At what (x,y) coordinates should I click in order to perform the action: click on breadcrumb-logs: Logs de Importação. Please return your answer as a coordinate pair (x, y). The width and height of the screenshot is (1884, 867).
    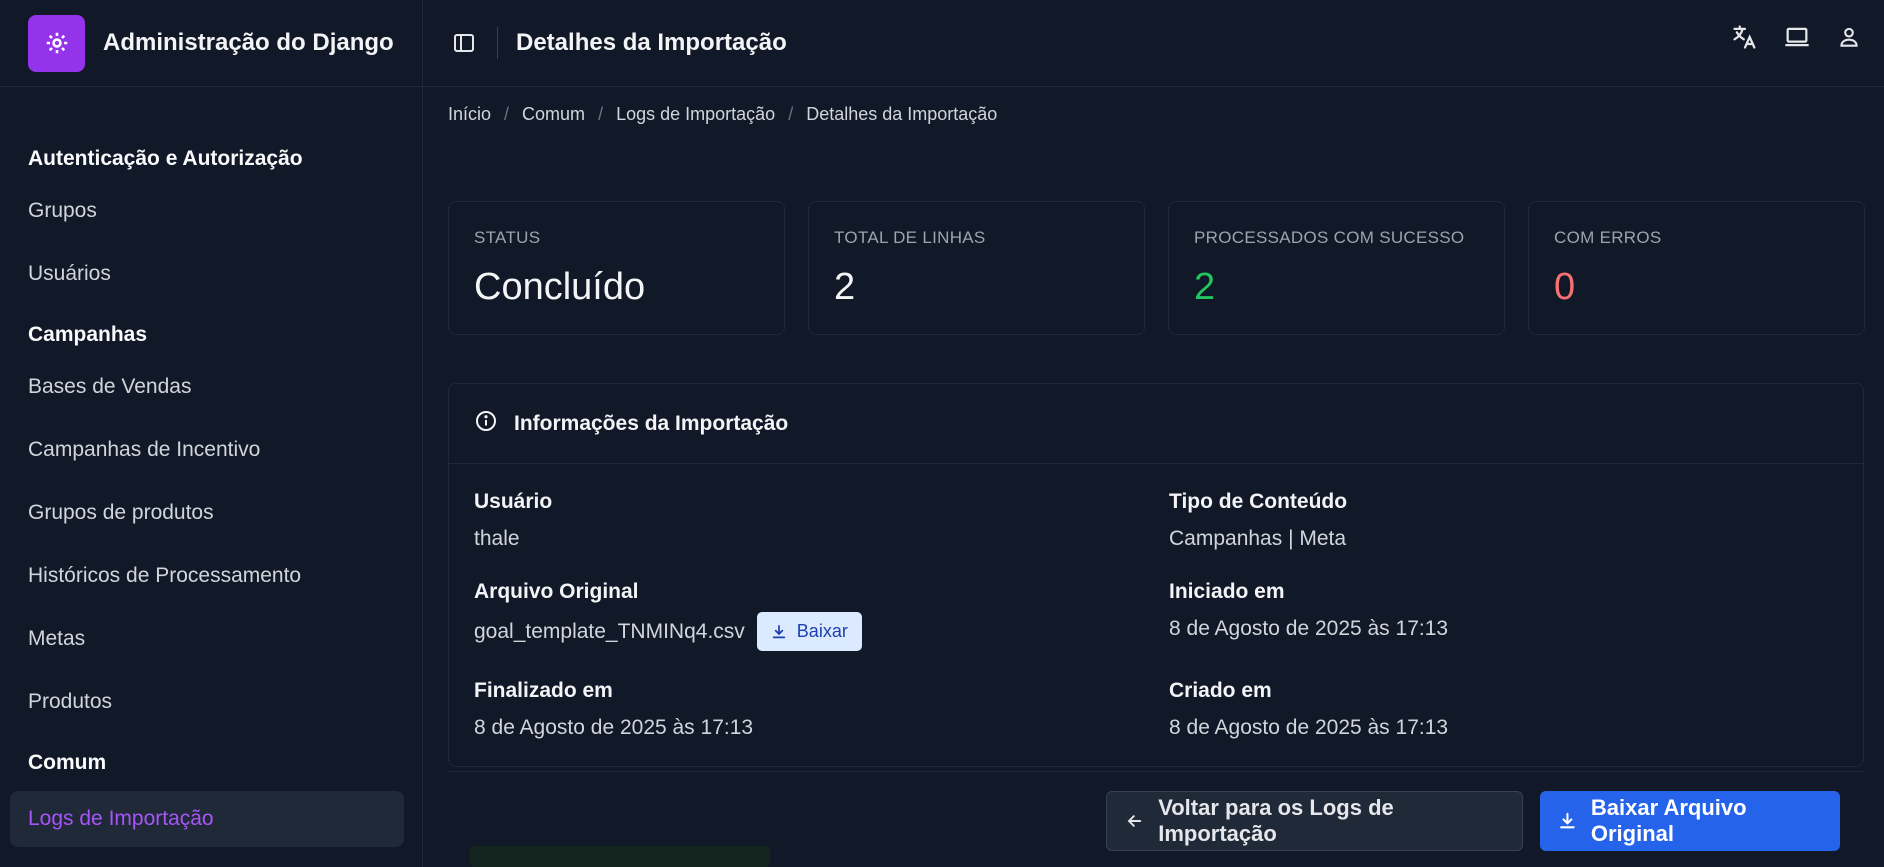
    Looking at the image, I should click on (695, 114).